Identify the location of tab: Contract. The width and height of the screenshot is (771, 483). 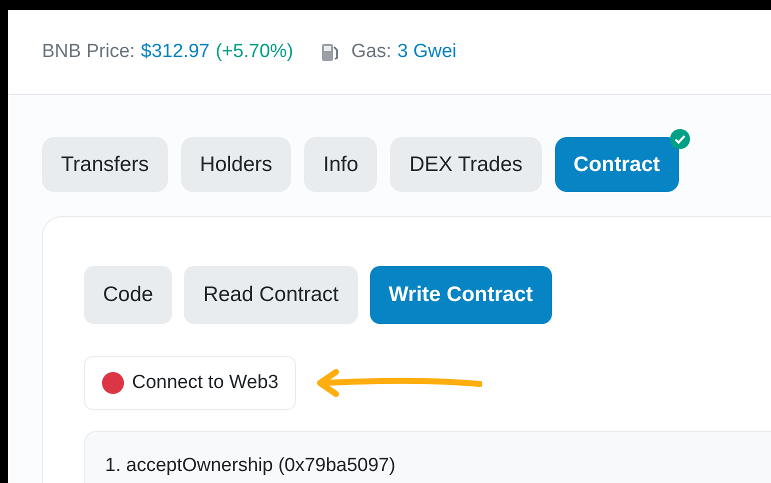
(616, 164).